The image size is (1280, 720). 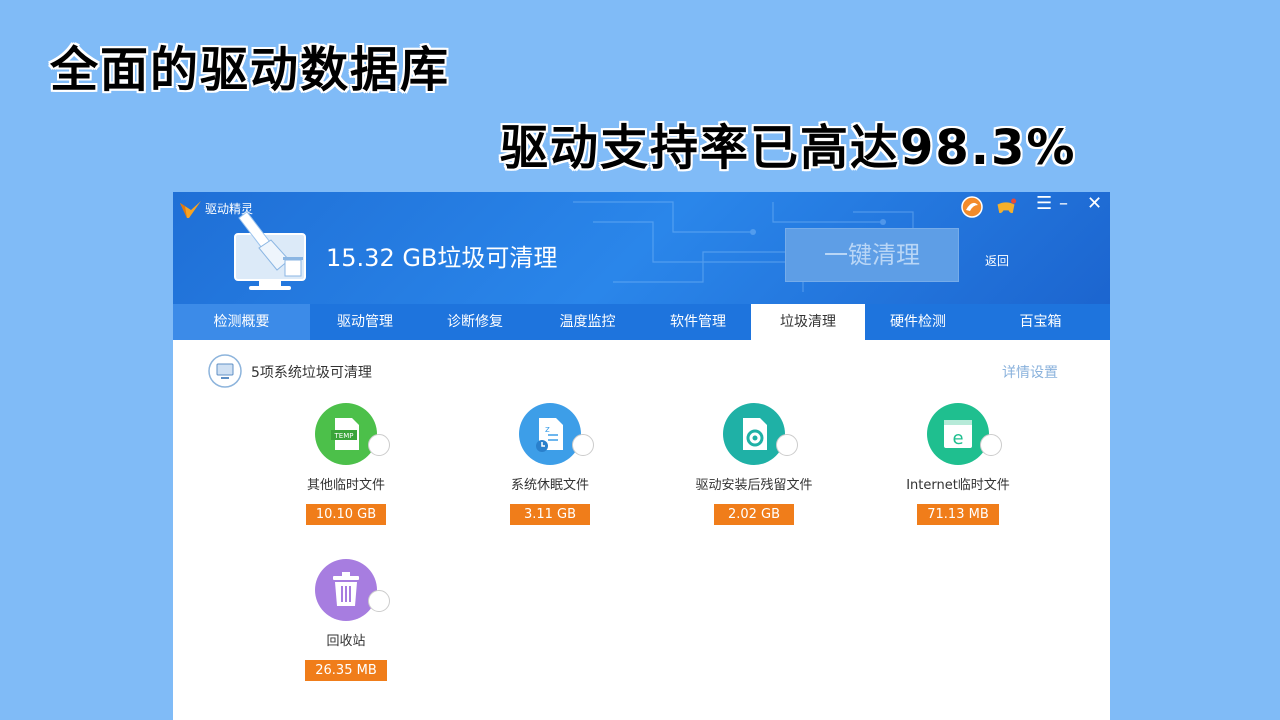 I want to click on junk-item-recycle-bin: 回收站 26.35 MB, so click(x=346, y=619).